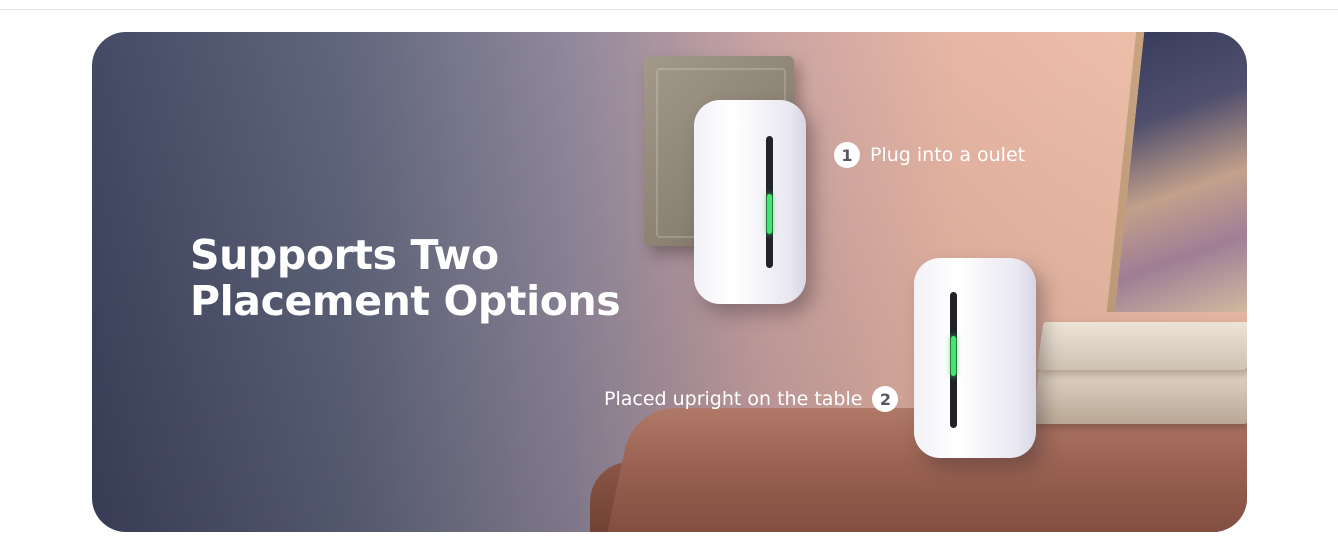 Image resolution: width=1338 pixels, height=549 pixels. What do you see at coordinates (847, 155) in the screenshot?
I see `number-badge: 1` at bounding box center [847, 155].